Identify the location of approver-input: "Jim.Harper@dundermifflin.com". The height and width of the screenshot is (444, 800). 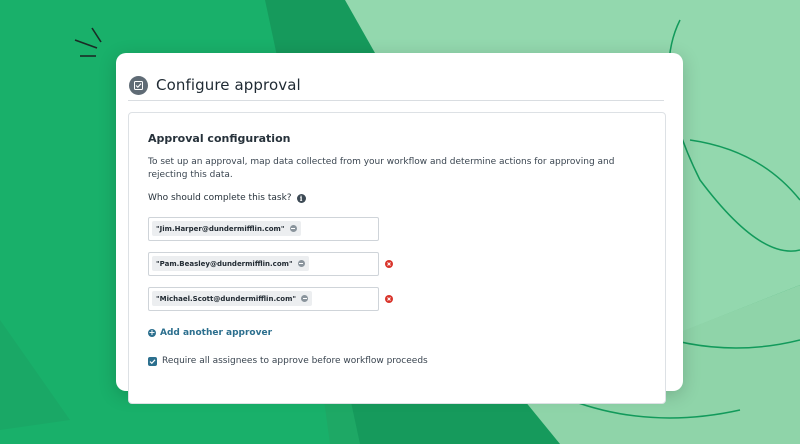
(263, 229).